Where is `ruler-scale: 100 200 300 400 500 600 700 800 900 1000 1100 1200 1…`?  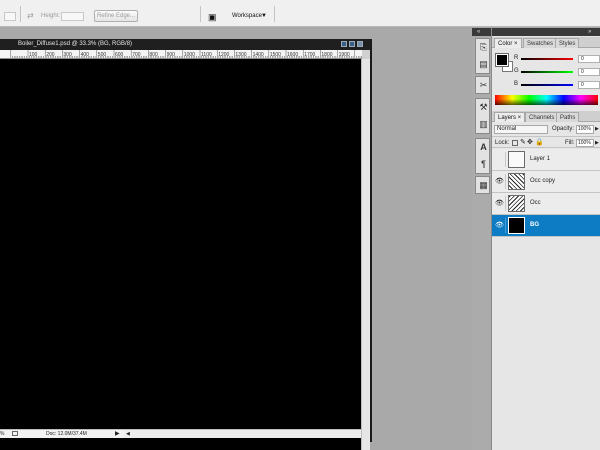
ruler-scale: 100 200 300 400 500 600 700 800 900 1000 1100 1200 1… is located at coordinates (186, 54).